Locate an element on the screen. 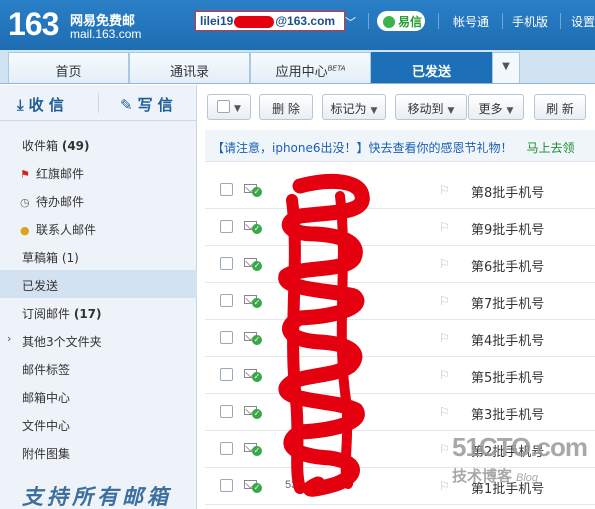  sidebar-item-drafts: 草稿箱 (1) is located at coordinates (98, 256).